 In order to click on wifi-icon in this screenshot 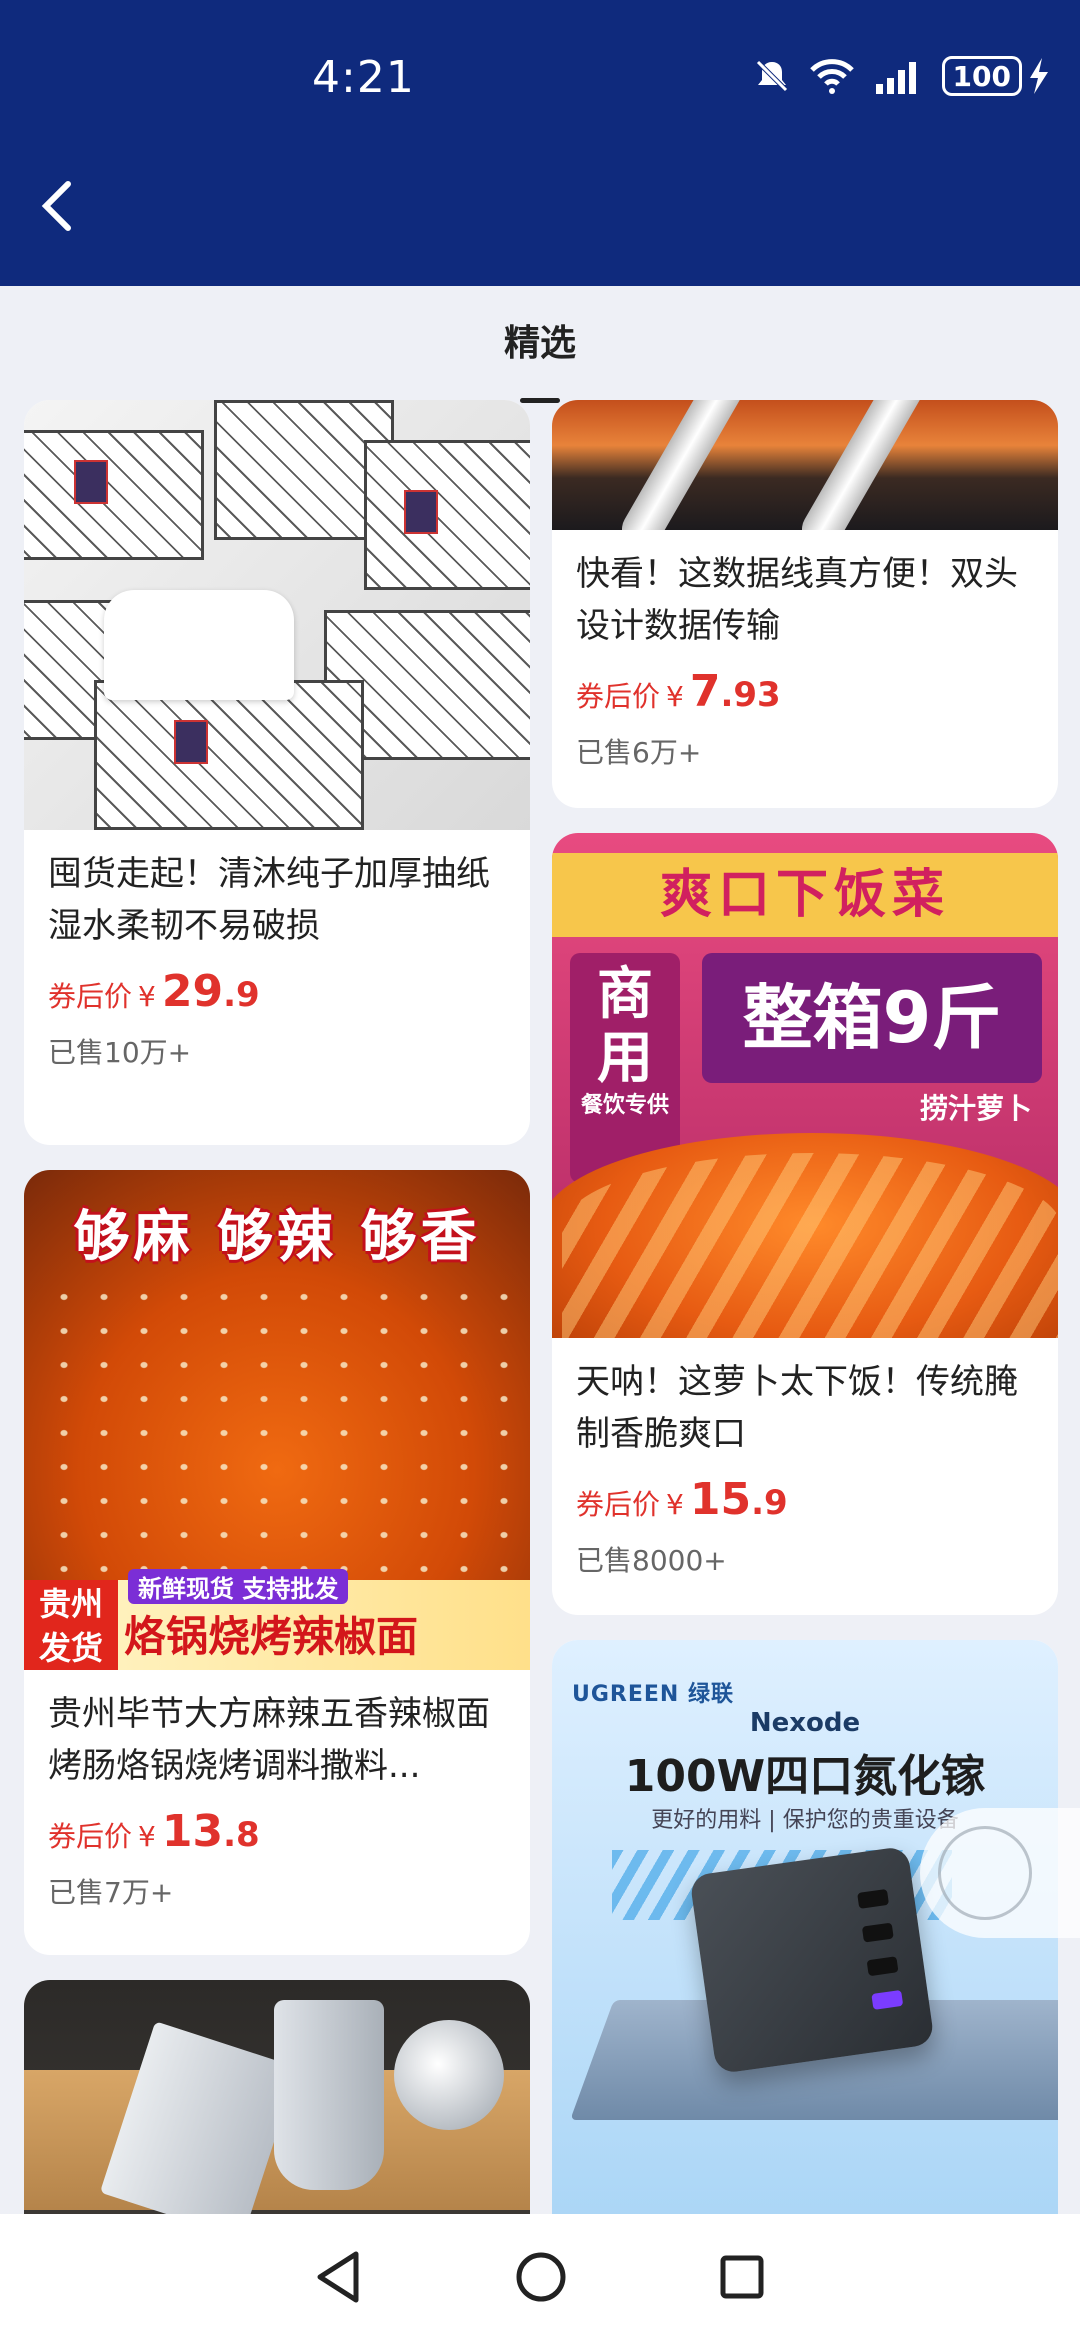, I will do `click(831, 76)`.